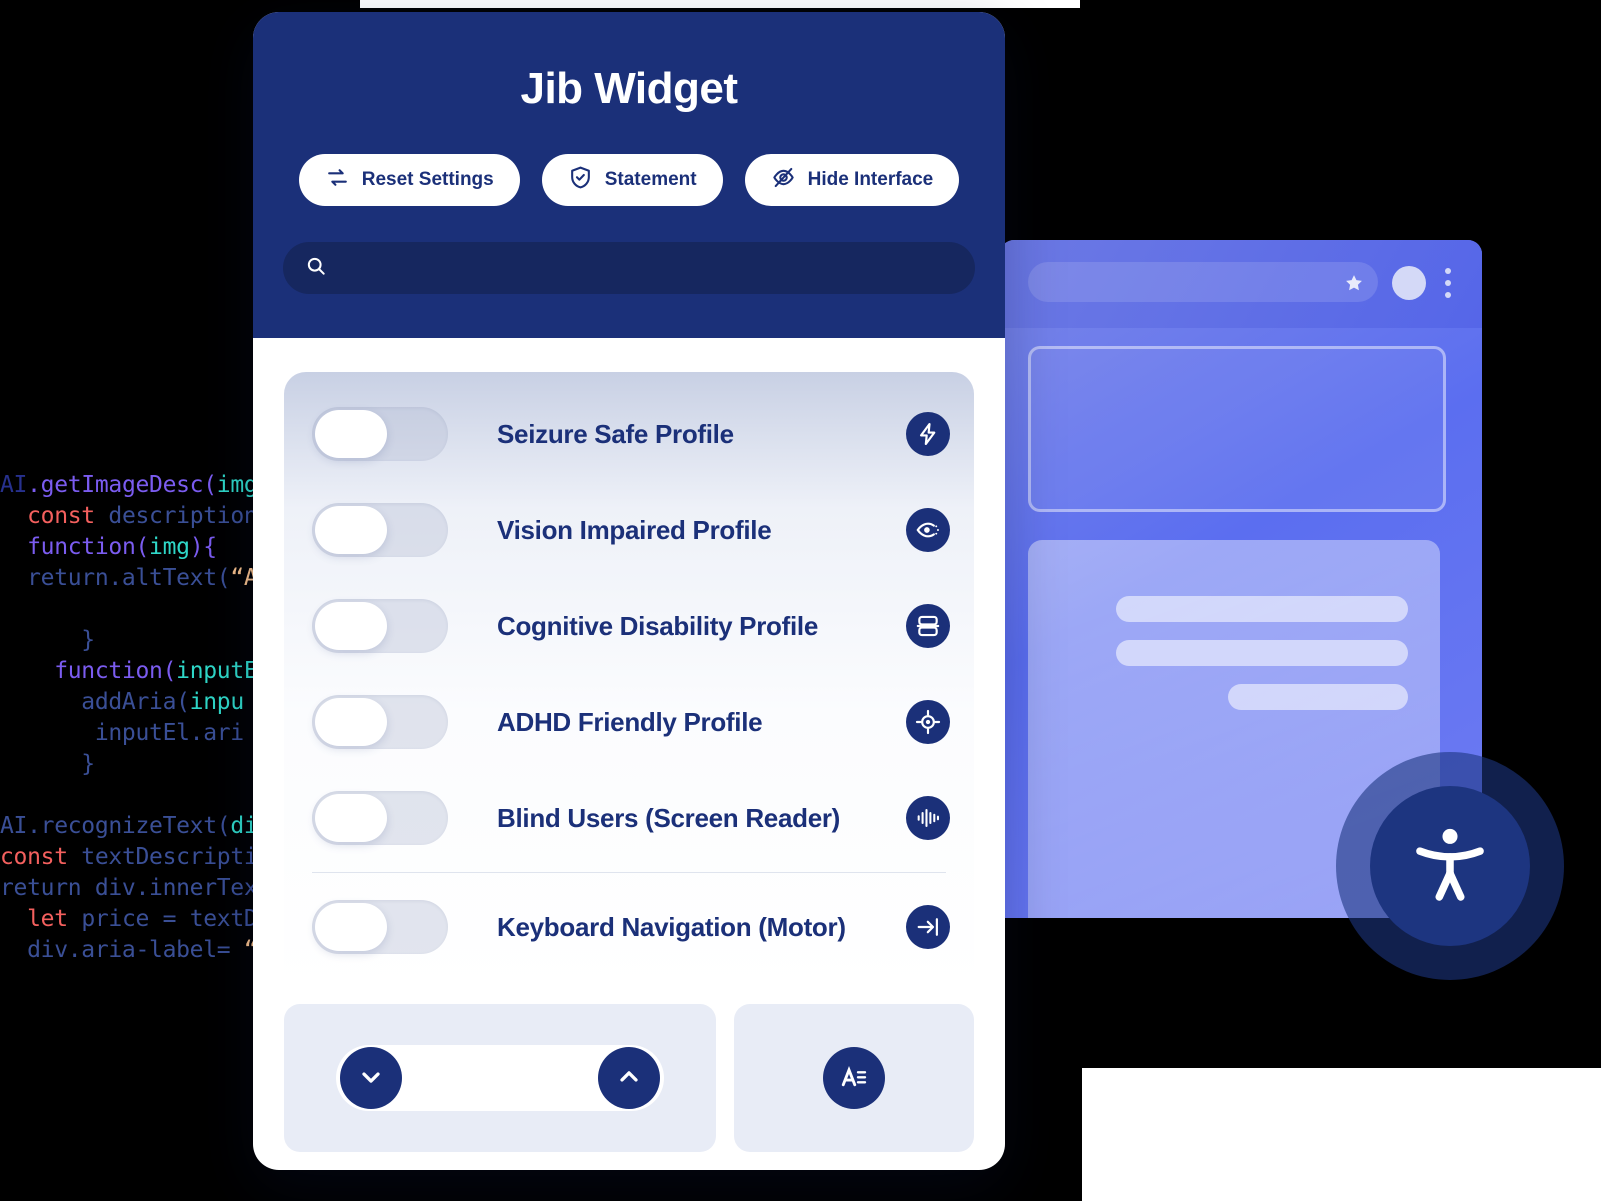 Image resolution: width=1601 pixels, height=1201 pixels. I want to click on stepper-decrease-button, so click(371, 1078).